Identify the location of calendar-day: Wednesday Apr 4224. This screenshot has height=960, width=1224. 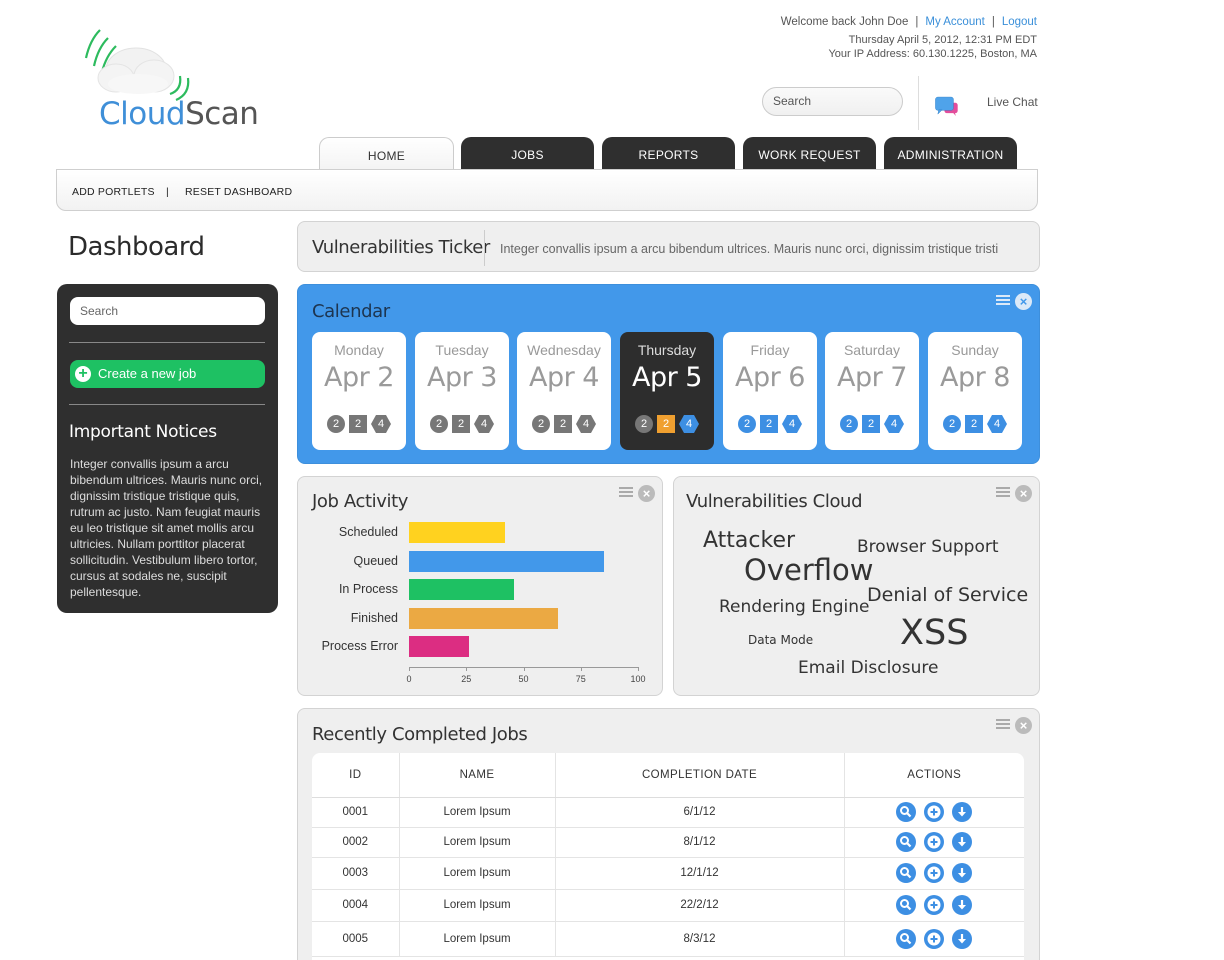
(564, 391).